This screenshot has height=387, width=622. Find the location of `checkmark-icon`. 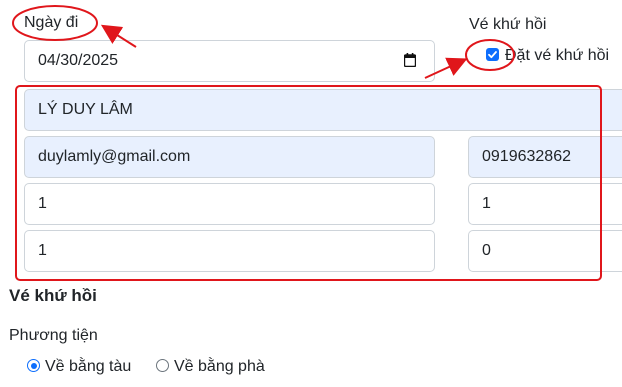

checkmark-icon is located at coordinates (492, 55).